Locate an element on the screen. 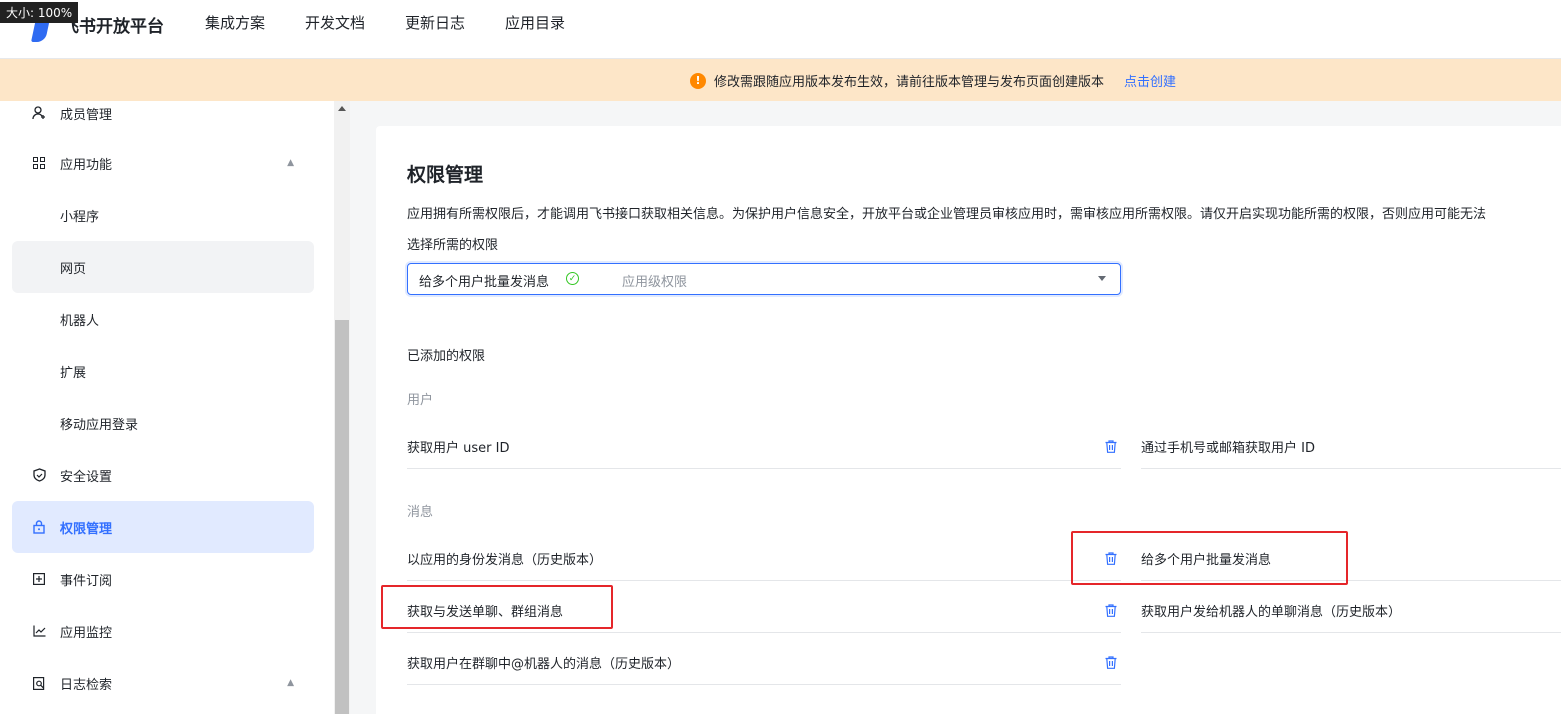  top-nav-bar: 飞书开放平台 集成方案 开发文档 更新日志 应用目录 is located at coordinates (780, 29).